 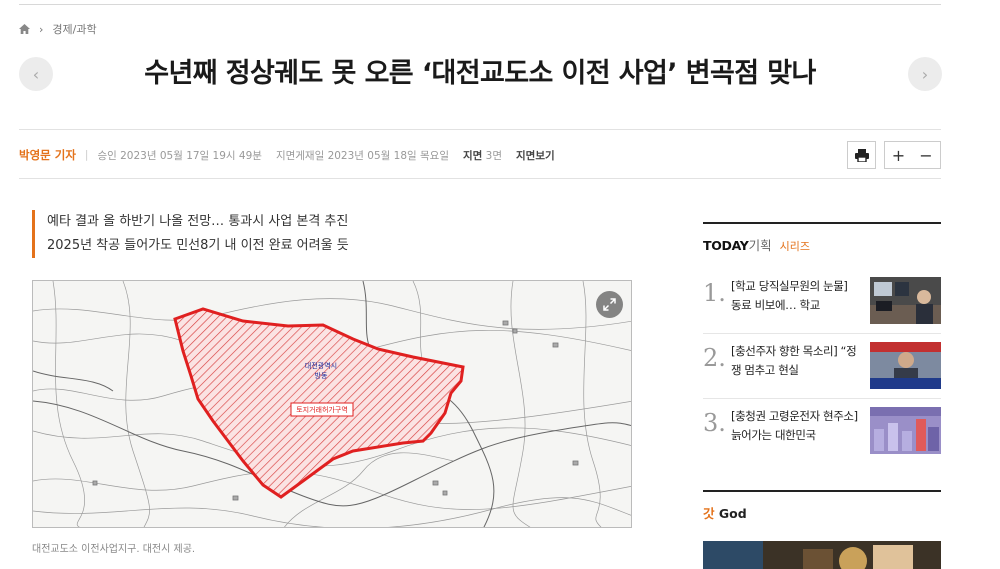 What do you see at coordinates (760, 245) in the screenshot?
I see `feature-label: 기획` at bounding box center [760, 245].